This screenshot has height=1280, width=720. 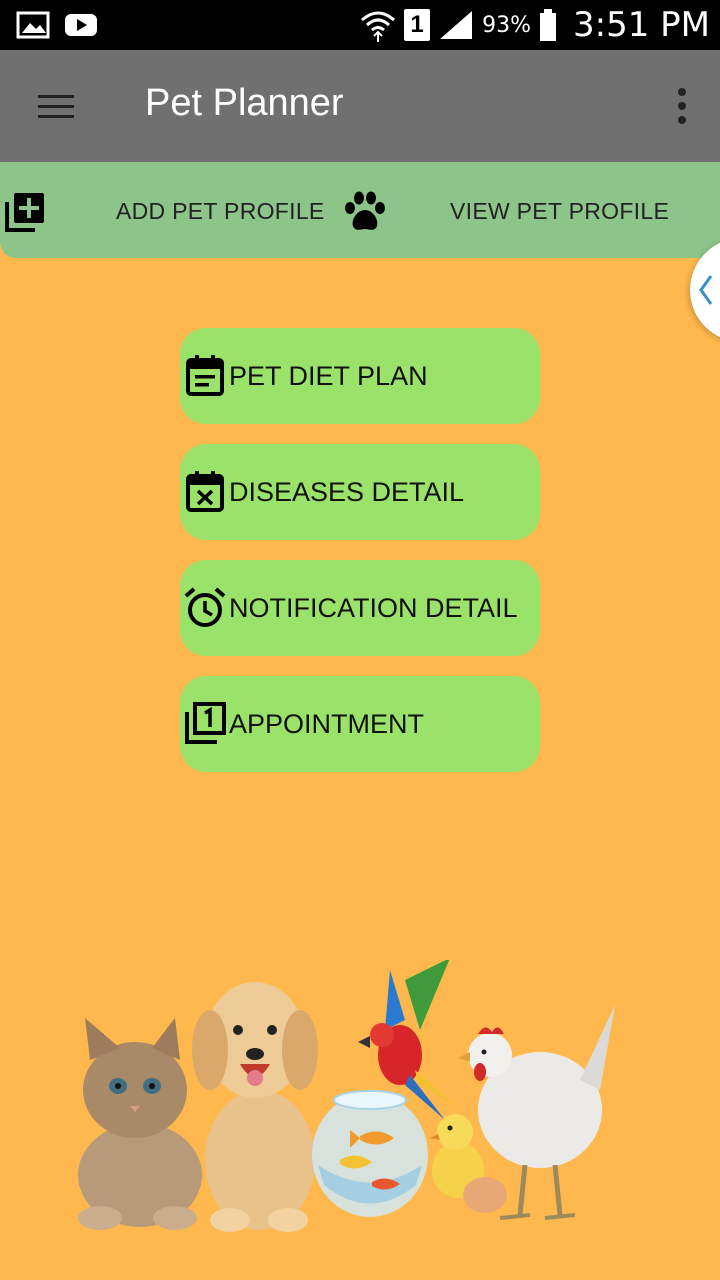 I want to click on filter-1-icon, so click(x=205, y=723).